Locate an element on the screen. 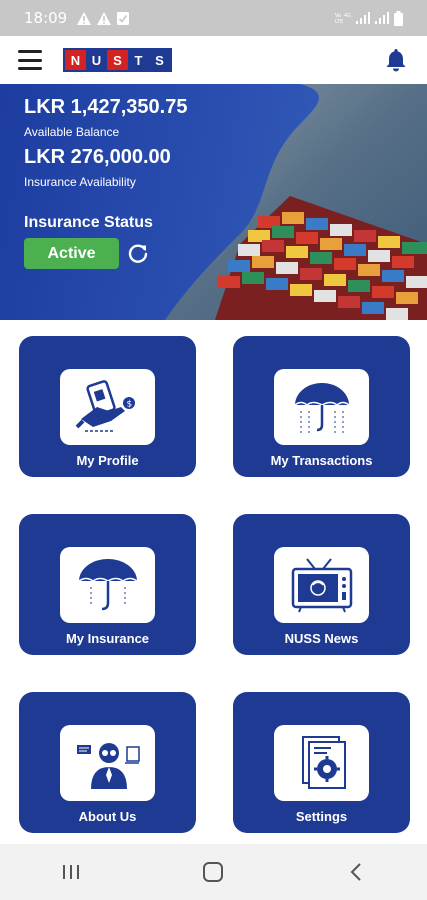 This screenshot has height=900, width=427. insurance-status-badge: Active is located at coordinates (71, 253).